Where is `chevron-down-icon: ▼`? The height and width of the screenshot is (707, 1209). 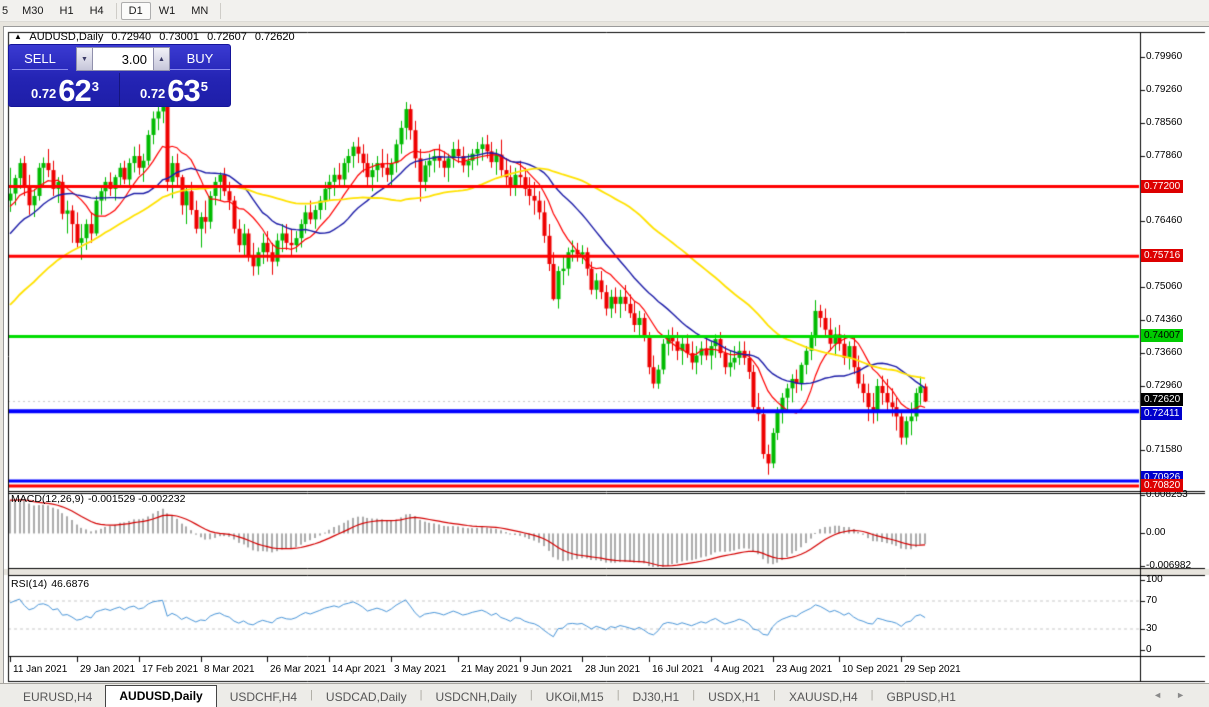
chevron-down-icon: ▼ is located at coordinates (84, 59).